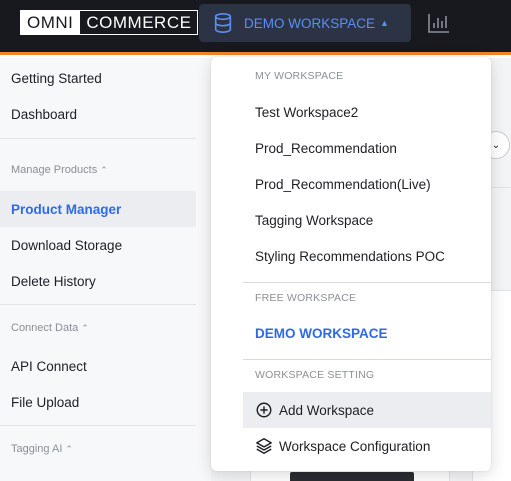 This screenshot has width=511, height=481. I want to click on sidebar-section-connect-data: Connect Data ⌃, so click(50, 328).